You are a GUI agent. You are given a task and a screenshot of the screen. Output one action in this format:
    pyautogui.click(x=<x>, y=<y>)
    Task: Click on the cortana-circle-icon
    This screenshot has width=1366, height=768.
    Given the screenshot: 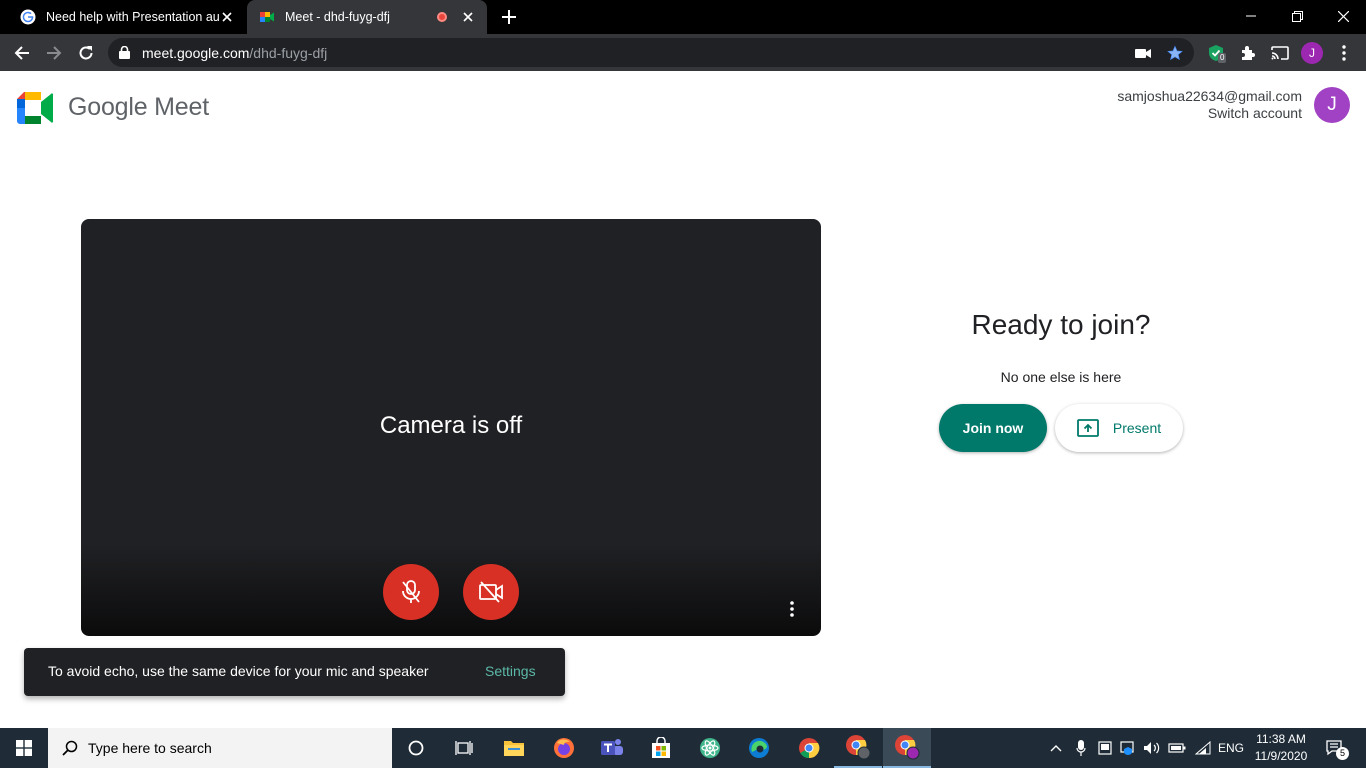 What is the action you would take?
    pyautogui.click(x=416, y=748)
    